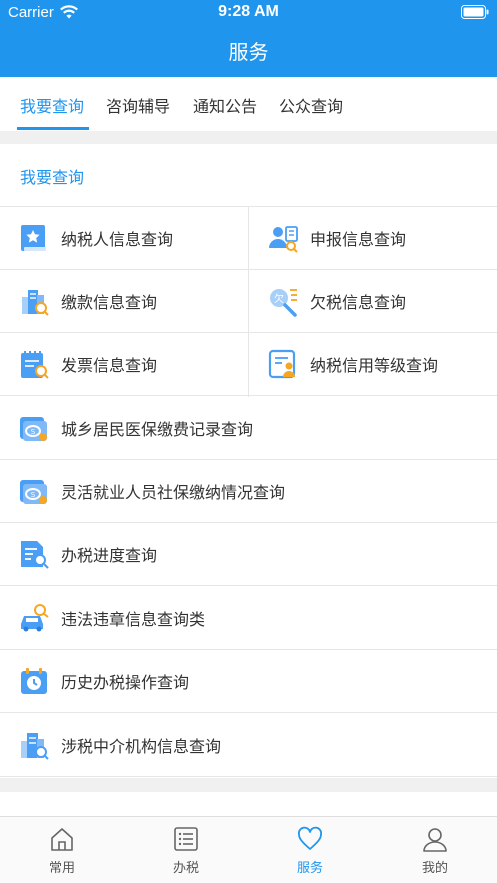 Image resolution: width=497 pixels, height=883 pixels. Describe the element at coordinates (33, 238) in the screenshot. I see `taxpayer-info-icon` at that location.